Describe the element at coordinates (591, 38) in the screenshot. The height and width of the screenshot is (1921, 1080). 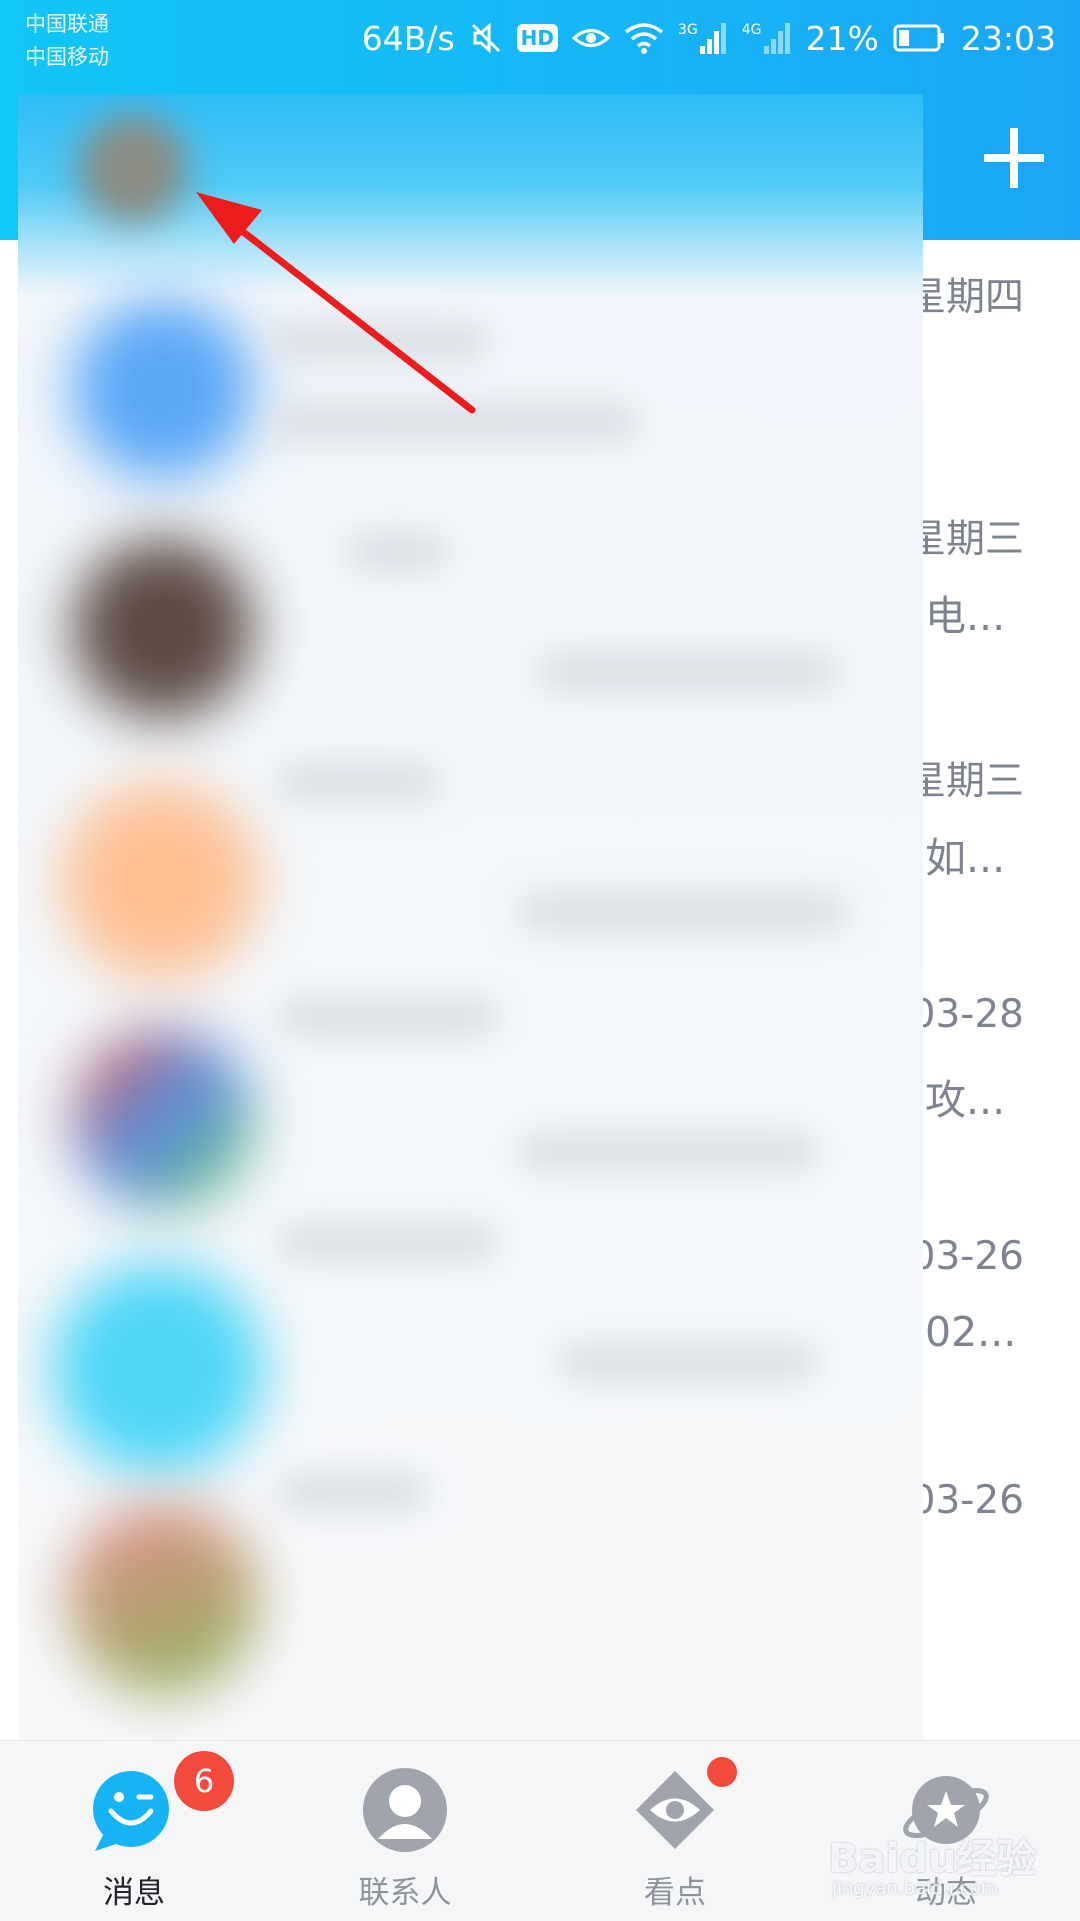
I see `eye-care-icon` at that location.